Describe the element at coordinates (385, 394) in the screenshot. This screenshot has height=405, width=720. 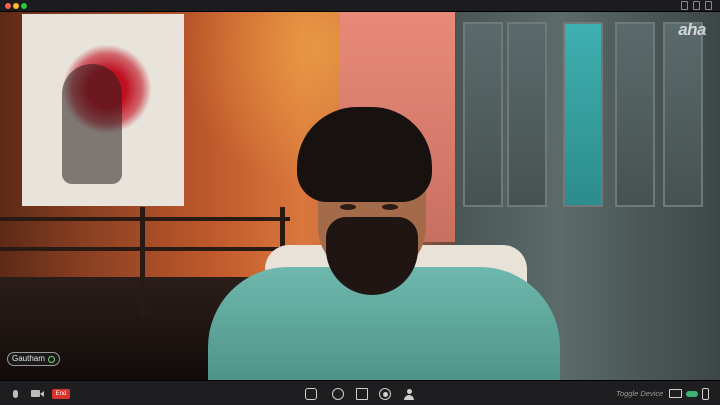
I see `record-icon` at that location.